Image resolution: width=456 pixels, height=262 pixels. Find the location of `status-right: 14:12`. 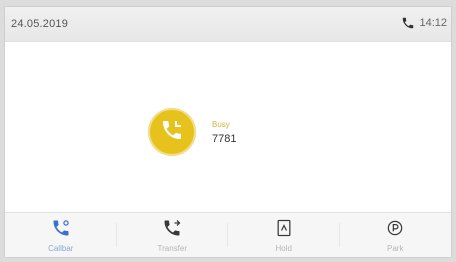

status-right: 14:12 is located at coordinates (424, 23).